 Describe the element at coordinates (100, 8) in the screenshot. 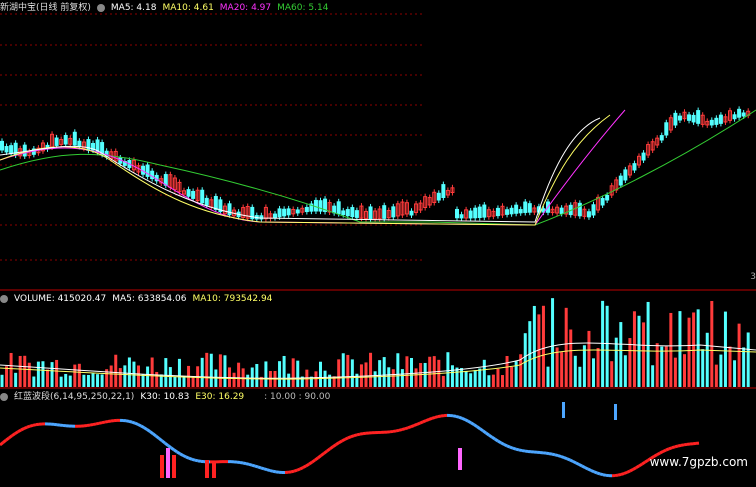

I see `settings-dot-icon` at that location.